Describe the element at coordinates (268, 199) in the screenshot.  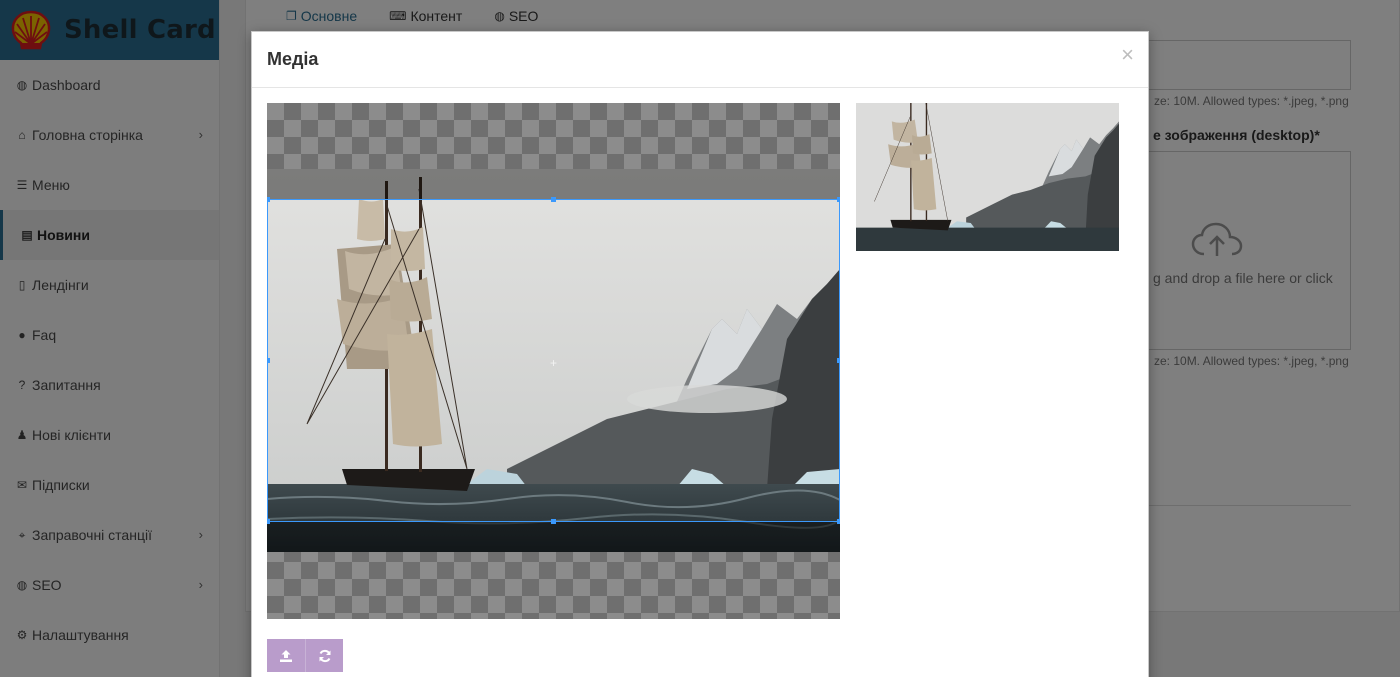
I see `crop-handle-nw` at that location.